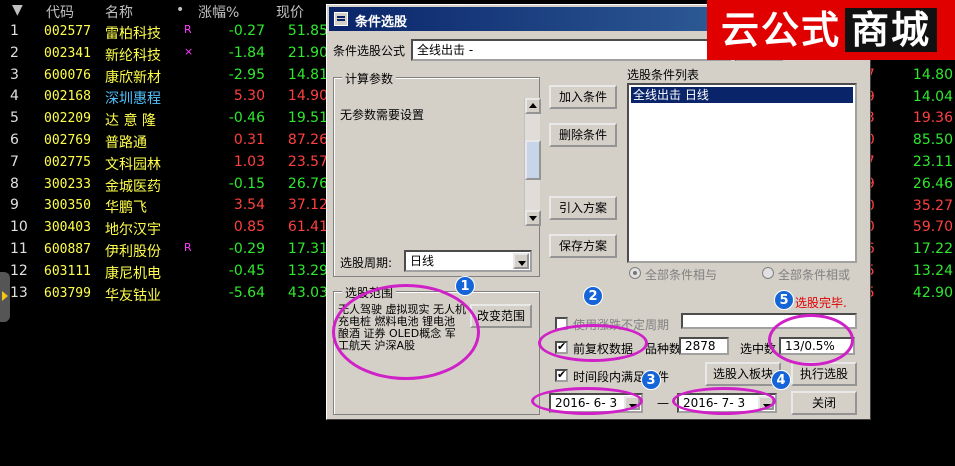 The height and width of the screenshot is (466, 955). Describe the element at coordinates (17, 10) in the screenshot. I see `sort-icon: ▼` at that location.